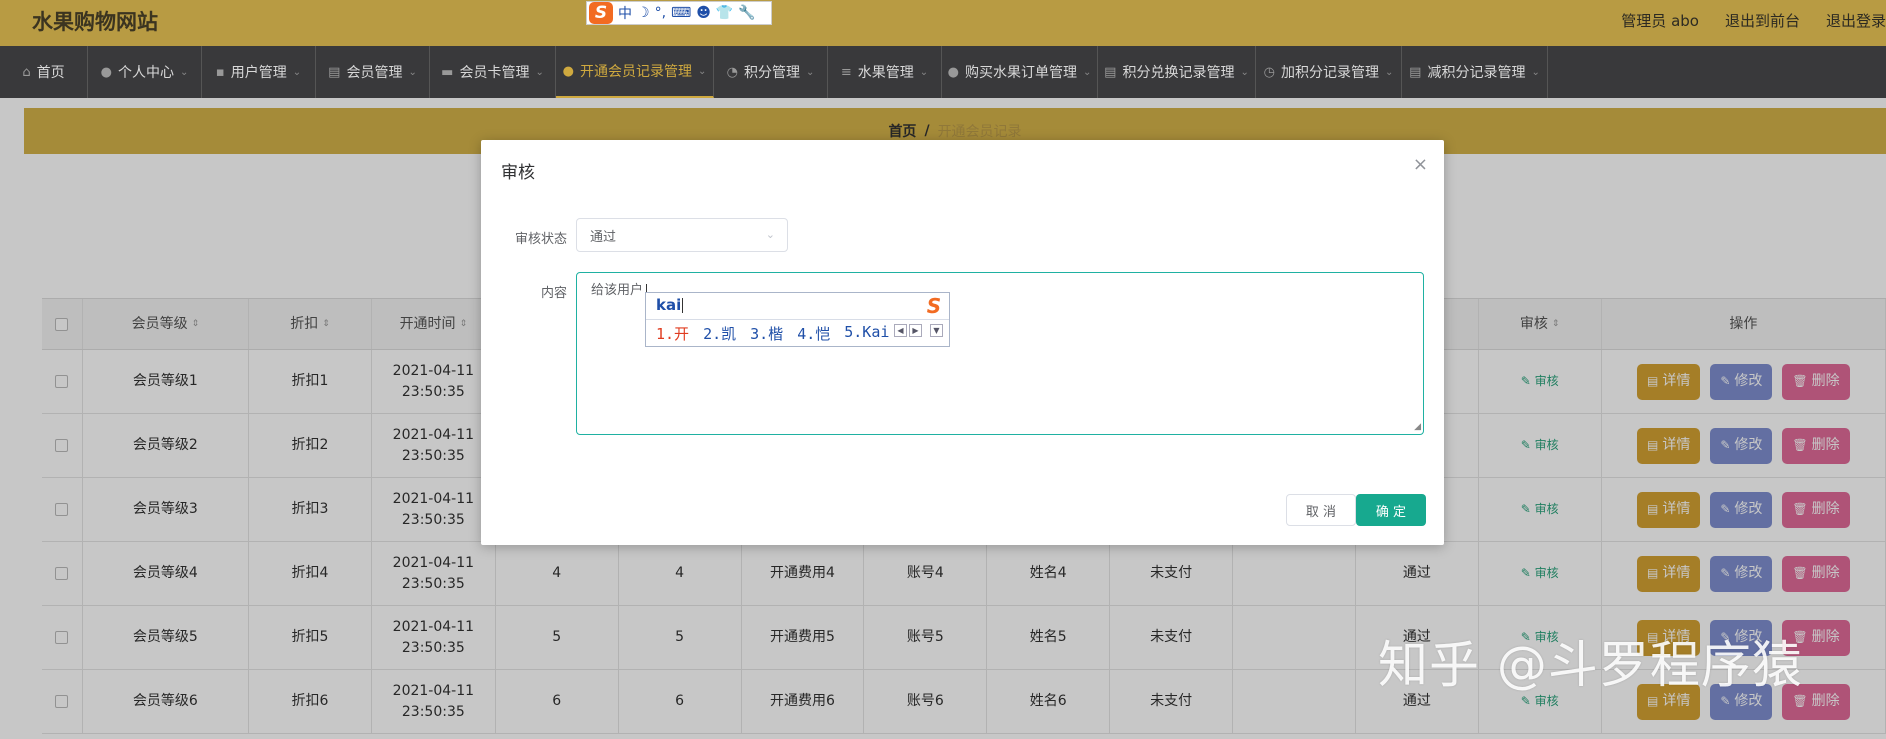 The width and height of the screenshot is (1886, 739). I want to click on ime-composition-text: kai, so click(669, 305).